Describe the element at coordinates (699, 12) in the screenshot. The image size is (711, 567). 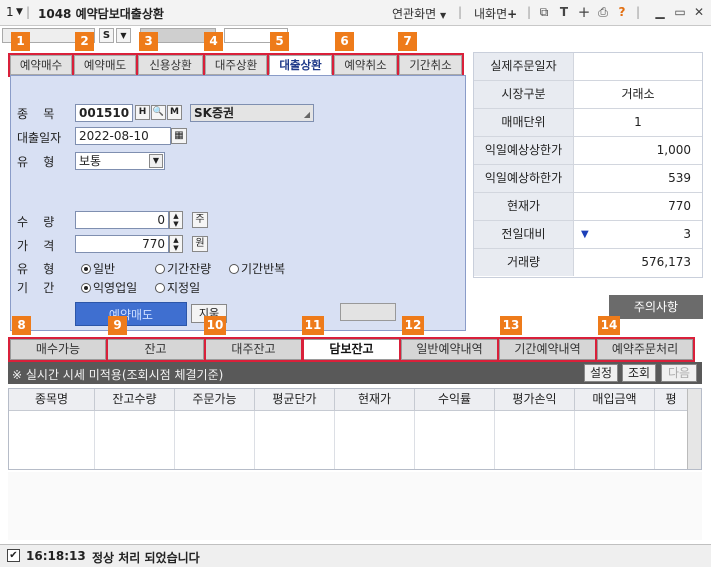
I see `close-icon: ✕` at that location.